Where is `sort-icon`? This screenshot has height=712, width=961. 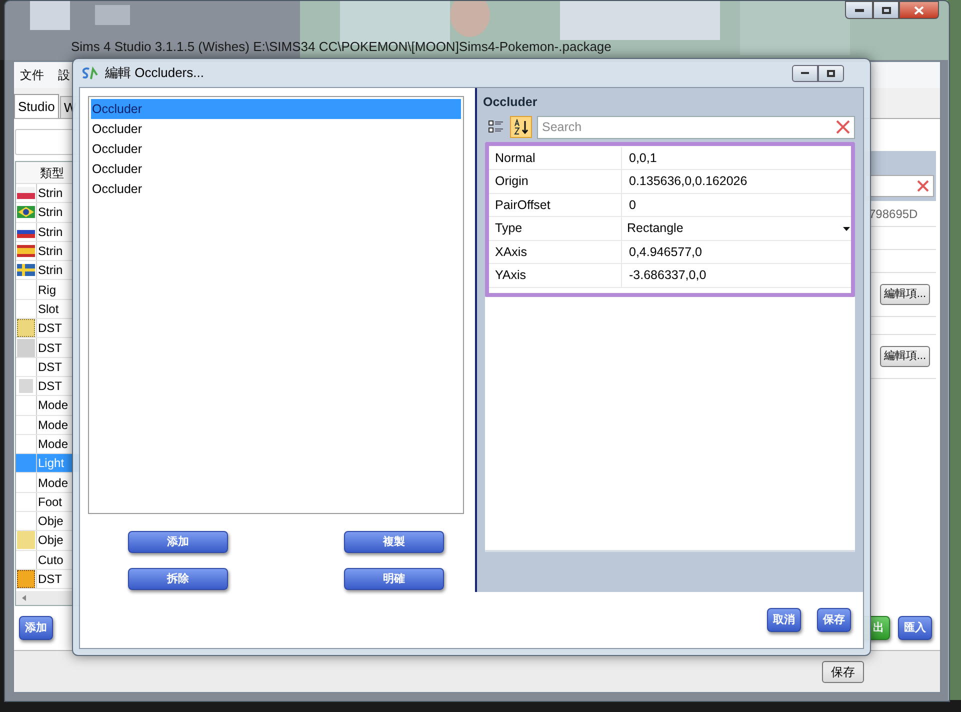
sort-icon is located at coordinates (521, 127).